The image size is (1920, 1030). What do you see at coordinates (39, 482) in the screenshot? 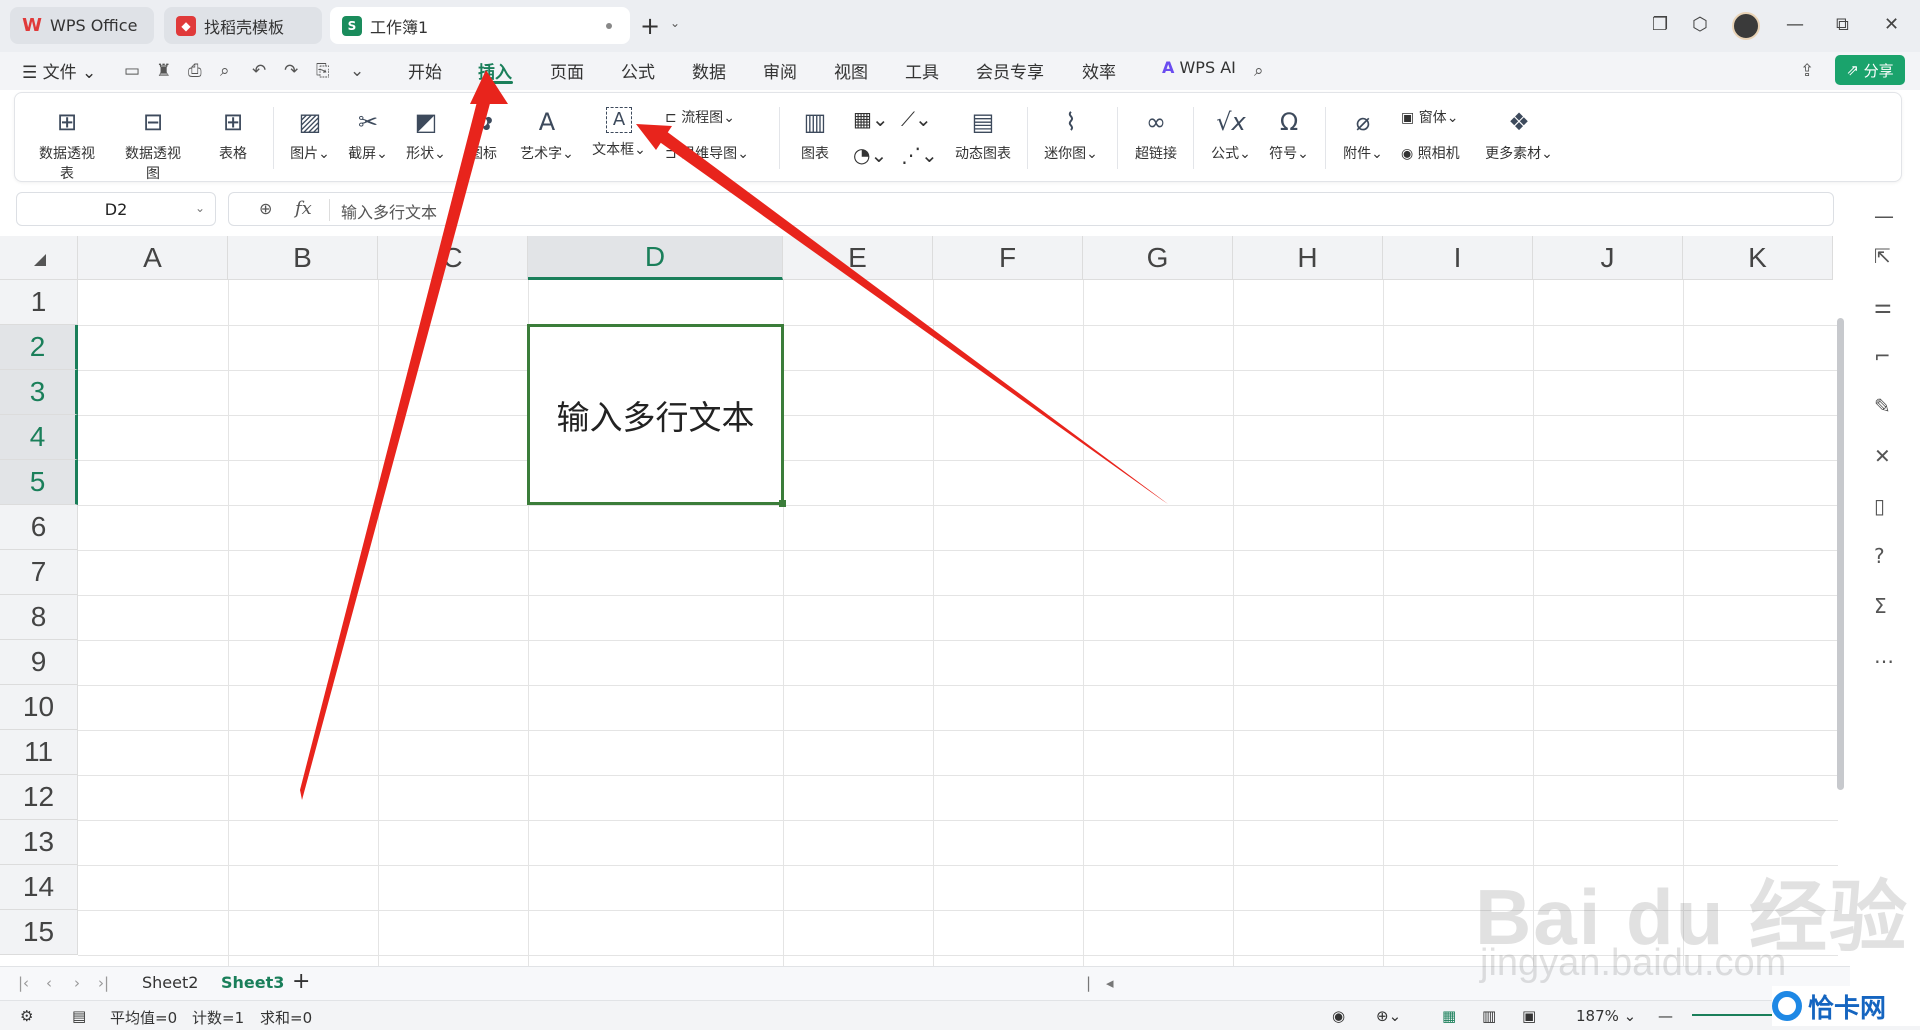
I see `row-header-5: 5` at bounding box center [39, 482].